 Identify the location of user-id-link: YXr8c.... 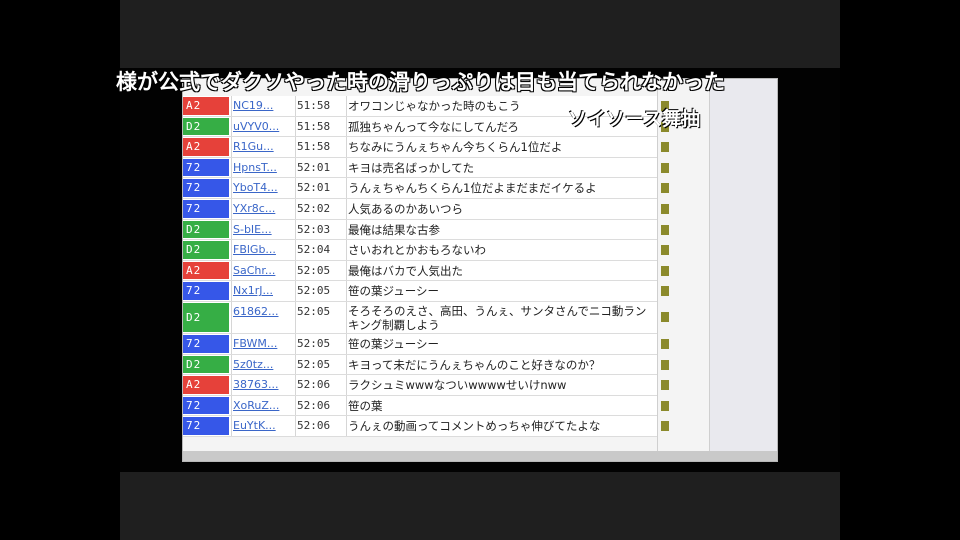
(263, 209).